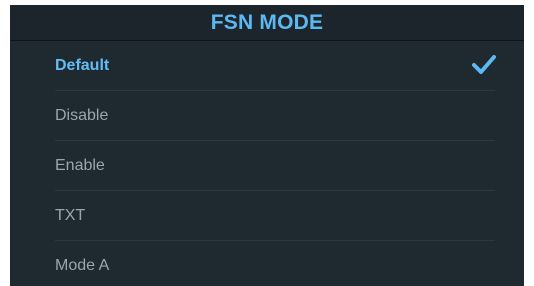 Image resolution: width=534 pixels, height=286 pixels. I want to click on option-label: Disable, so click(82, 115).